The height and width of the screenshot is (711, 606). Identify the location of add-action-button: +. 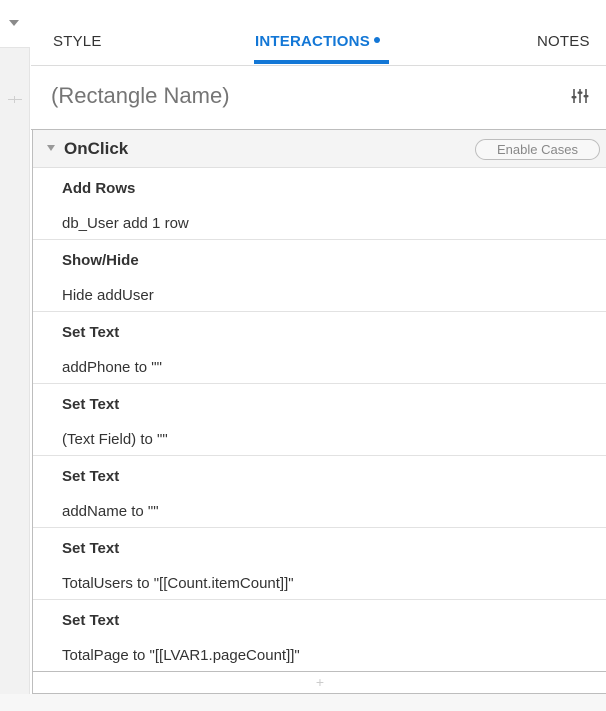
(319, 682).